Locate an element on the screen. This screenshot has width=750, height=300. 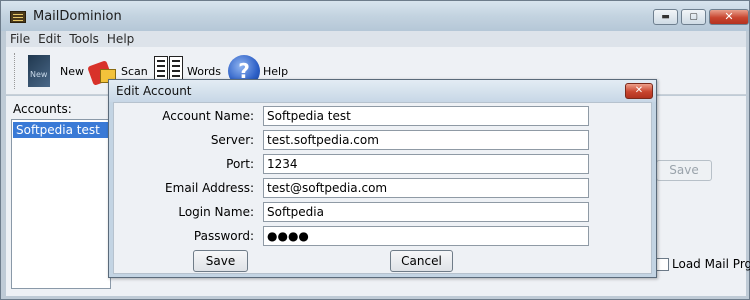
menu-tools: Tools is located at coordinates (84, 39).